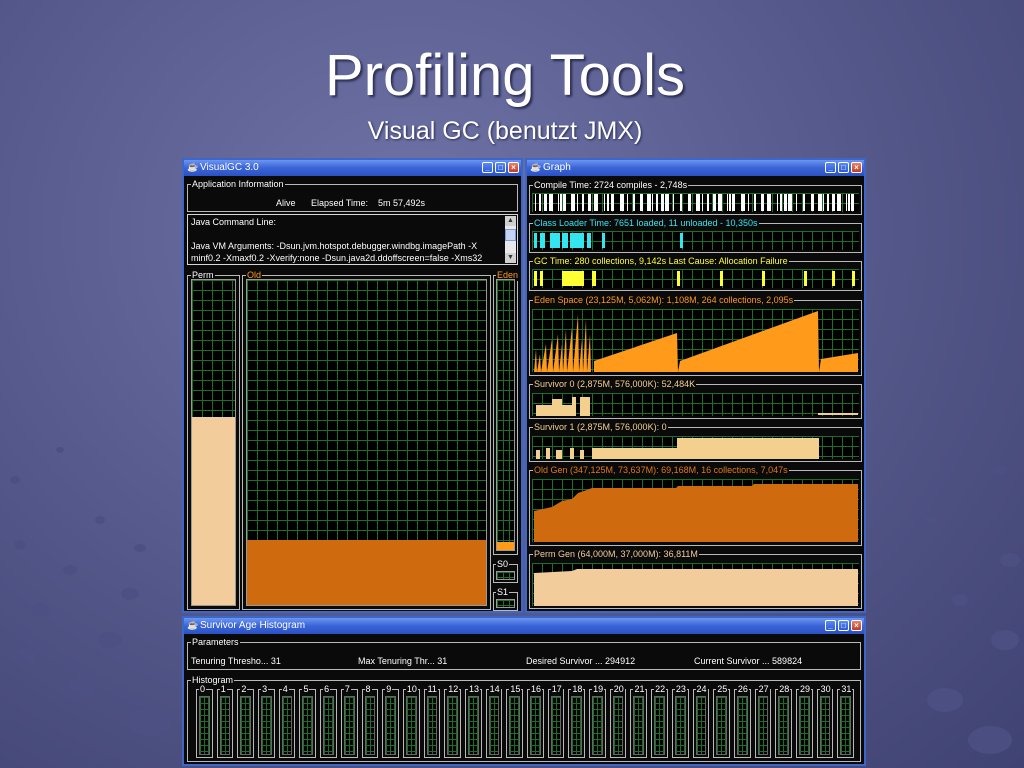 Image resolution: width=1024 pixels, height=768 pixels. I want to click on perm-gen-area, so click(696, 587).